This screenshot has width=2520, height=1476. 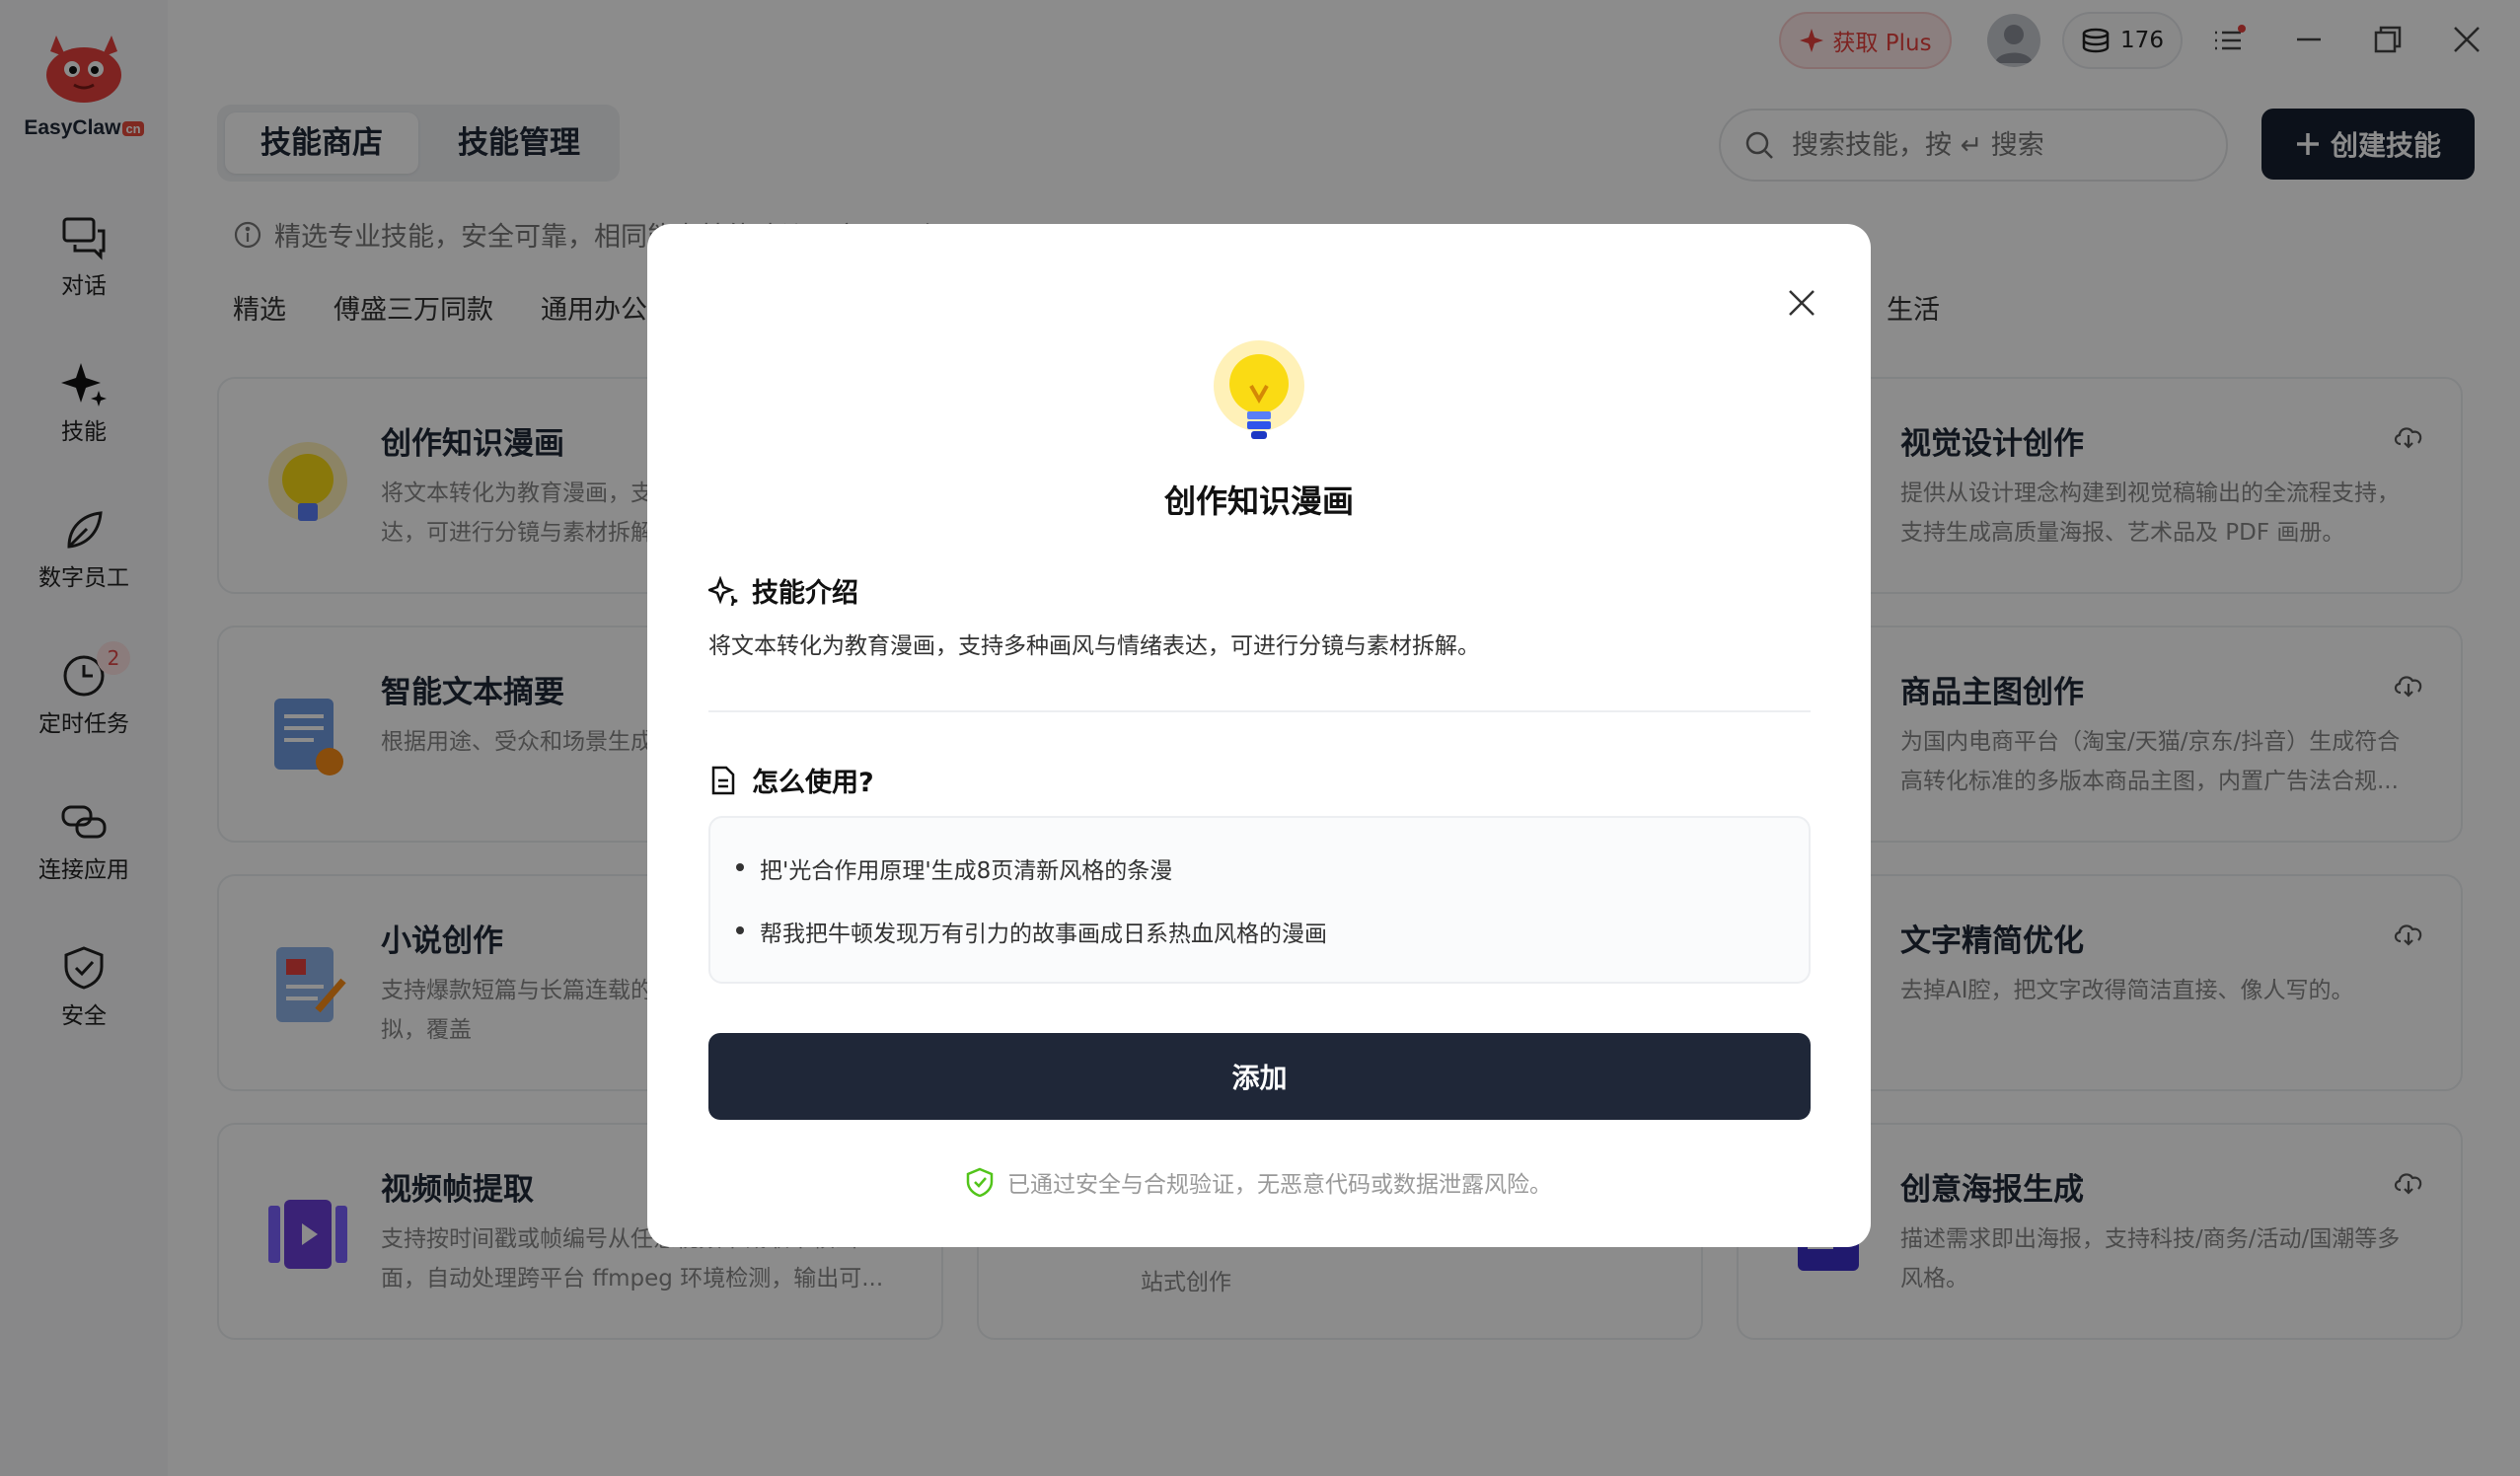 I want to click on close-dialog-button, so click(x=1801, y=303).